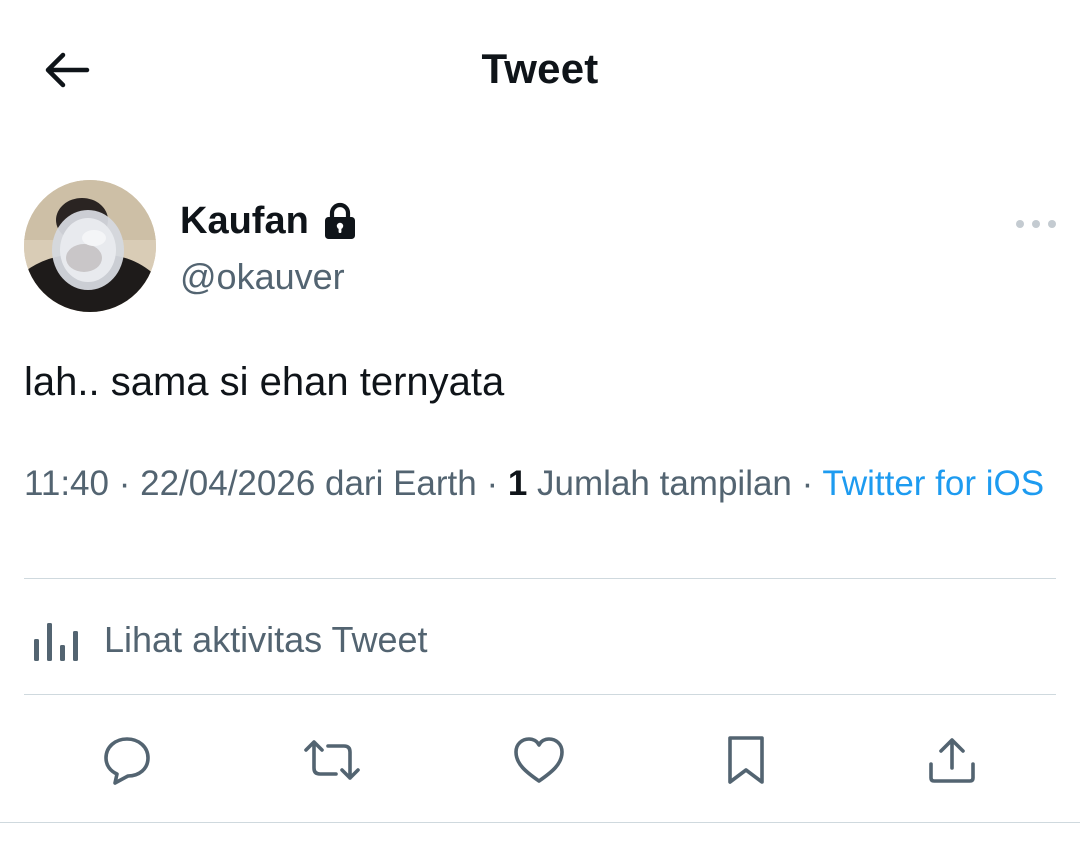 This screenshot has height=852, width=1080. Describe the element at coordinates (244, 221) in the screenshot. I see `display-name: Kaufan` at that location.